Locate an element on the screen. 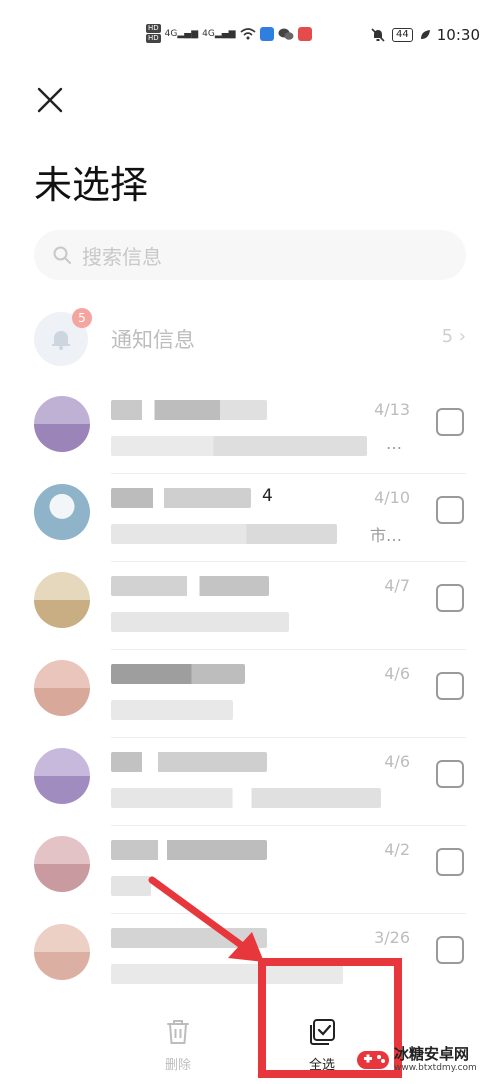 Image resolution: width=500 pixels, height=1084 pixels. page-title: 未选择 is located at coordinates (91, 185).